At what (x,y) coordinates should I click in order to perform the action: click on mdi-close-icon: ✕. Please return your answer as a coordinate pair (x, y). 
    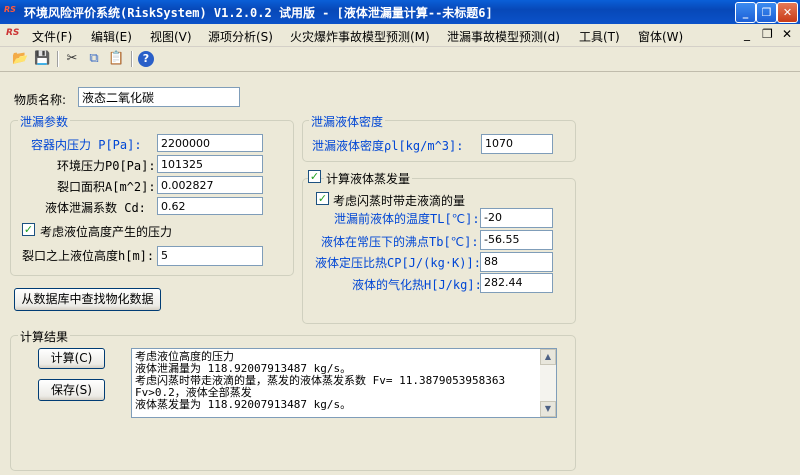
    Looking at the image, I should click on (787, 34).